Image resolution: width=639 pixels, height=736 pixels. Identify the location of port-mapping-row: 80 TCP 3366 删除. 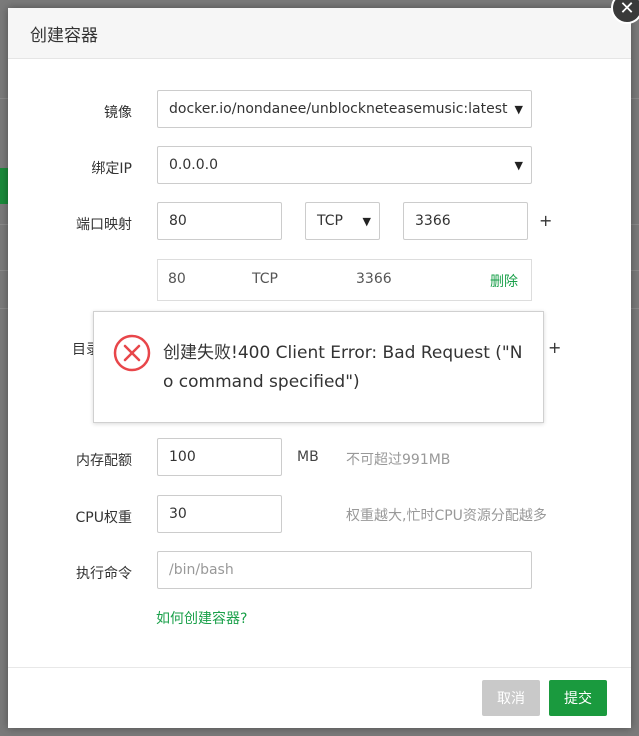
(344, 280).